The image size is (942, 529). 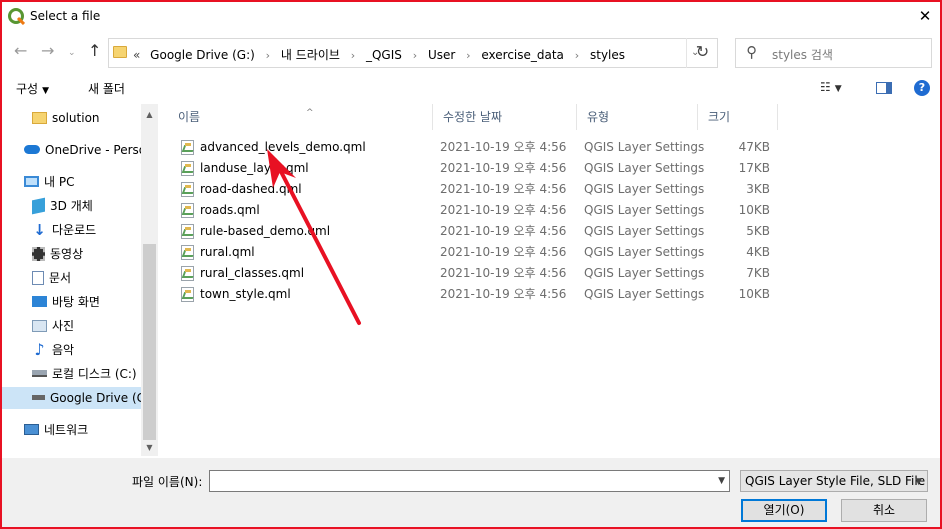 I want to click on scrollbar-thumb, so click(x=149, y=342).